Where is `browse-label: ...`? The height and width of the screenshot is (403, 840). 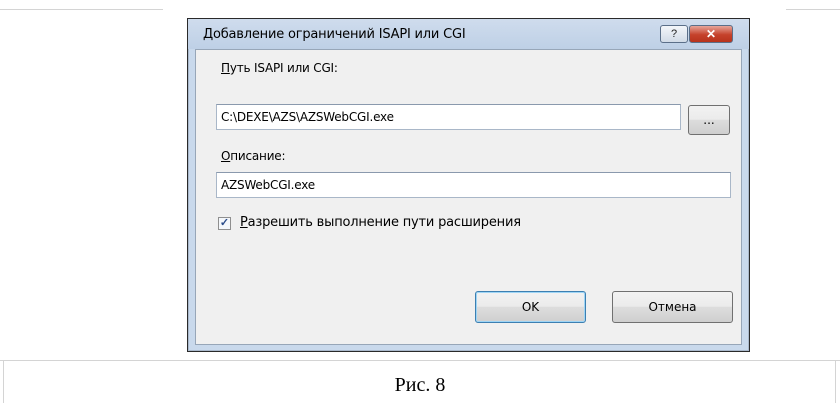
browse-label: ... is located at coordinates (709, 120).